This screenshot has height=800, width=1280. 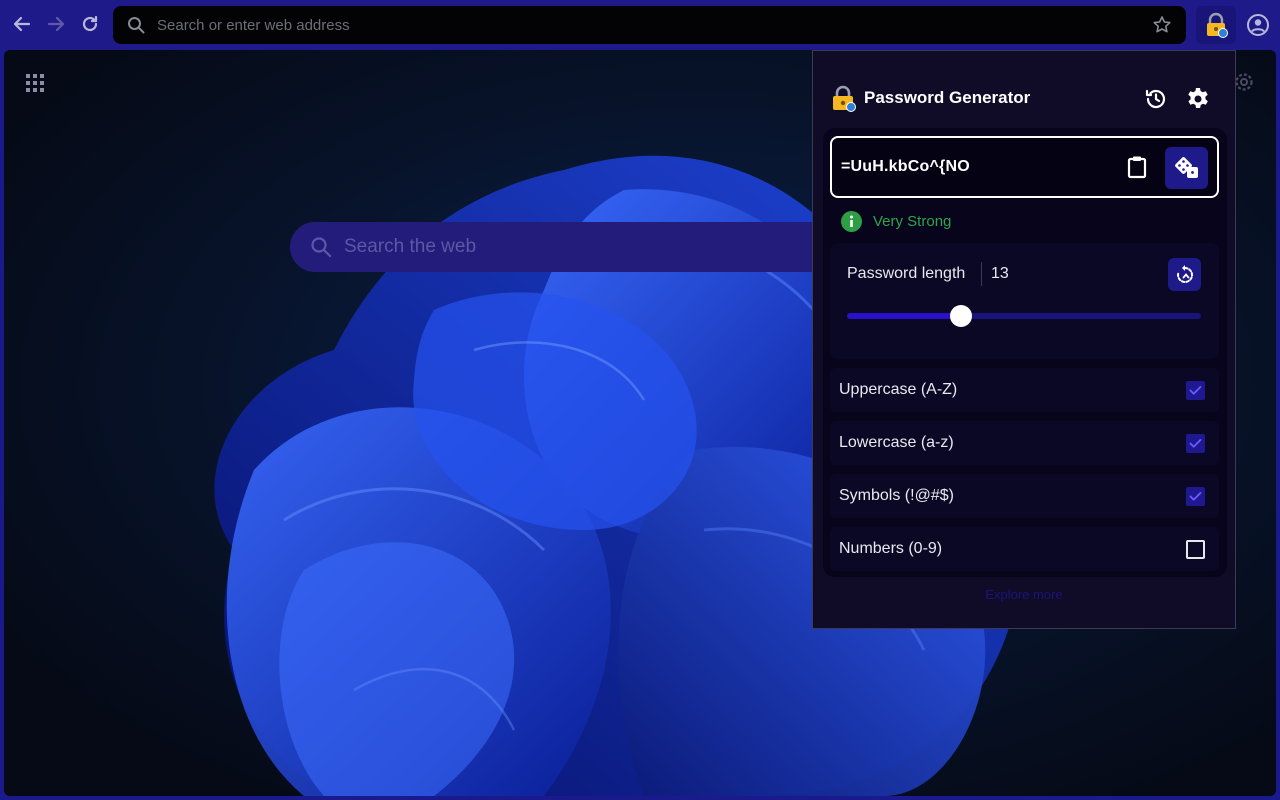 I want to click on web-search-input, so click(x=584, y=247).